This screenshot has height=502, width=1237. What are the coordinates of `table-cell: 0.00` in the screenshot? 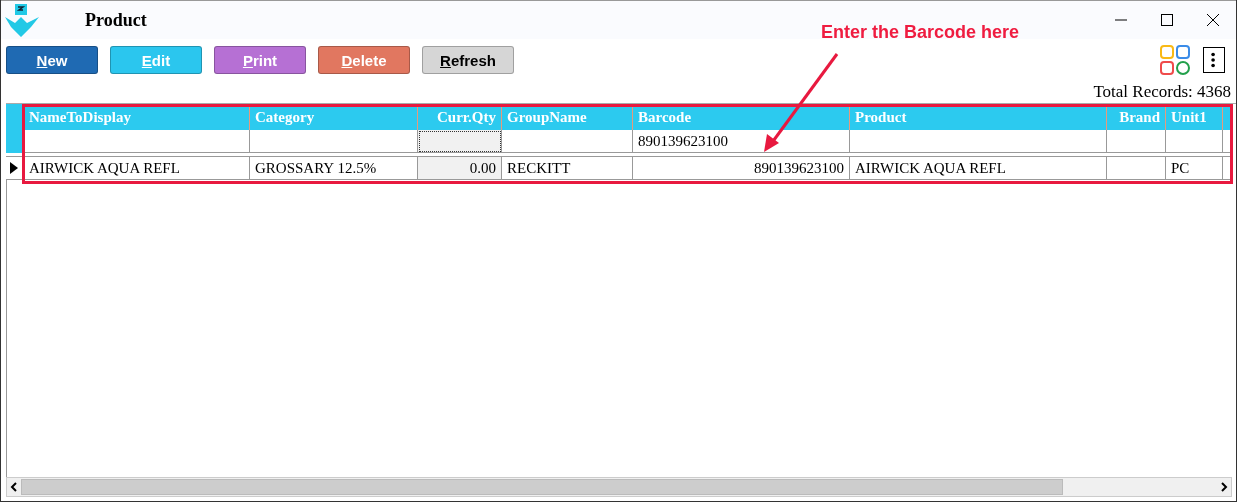 It's located at (460, 168).